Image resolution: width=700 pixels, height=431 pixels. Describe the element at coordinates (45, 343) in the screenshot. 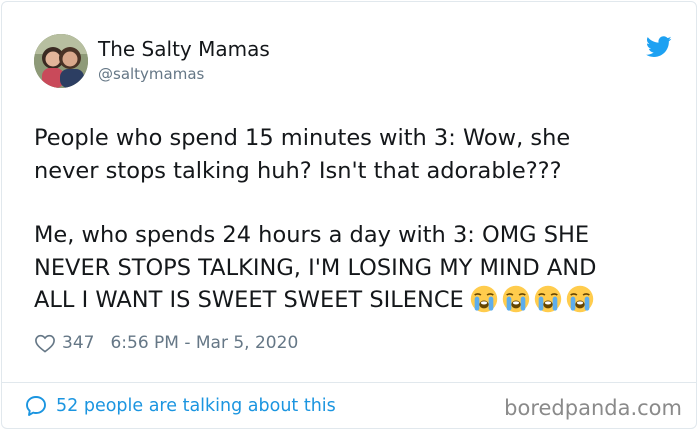

I see `heart-icon` at that location.